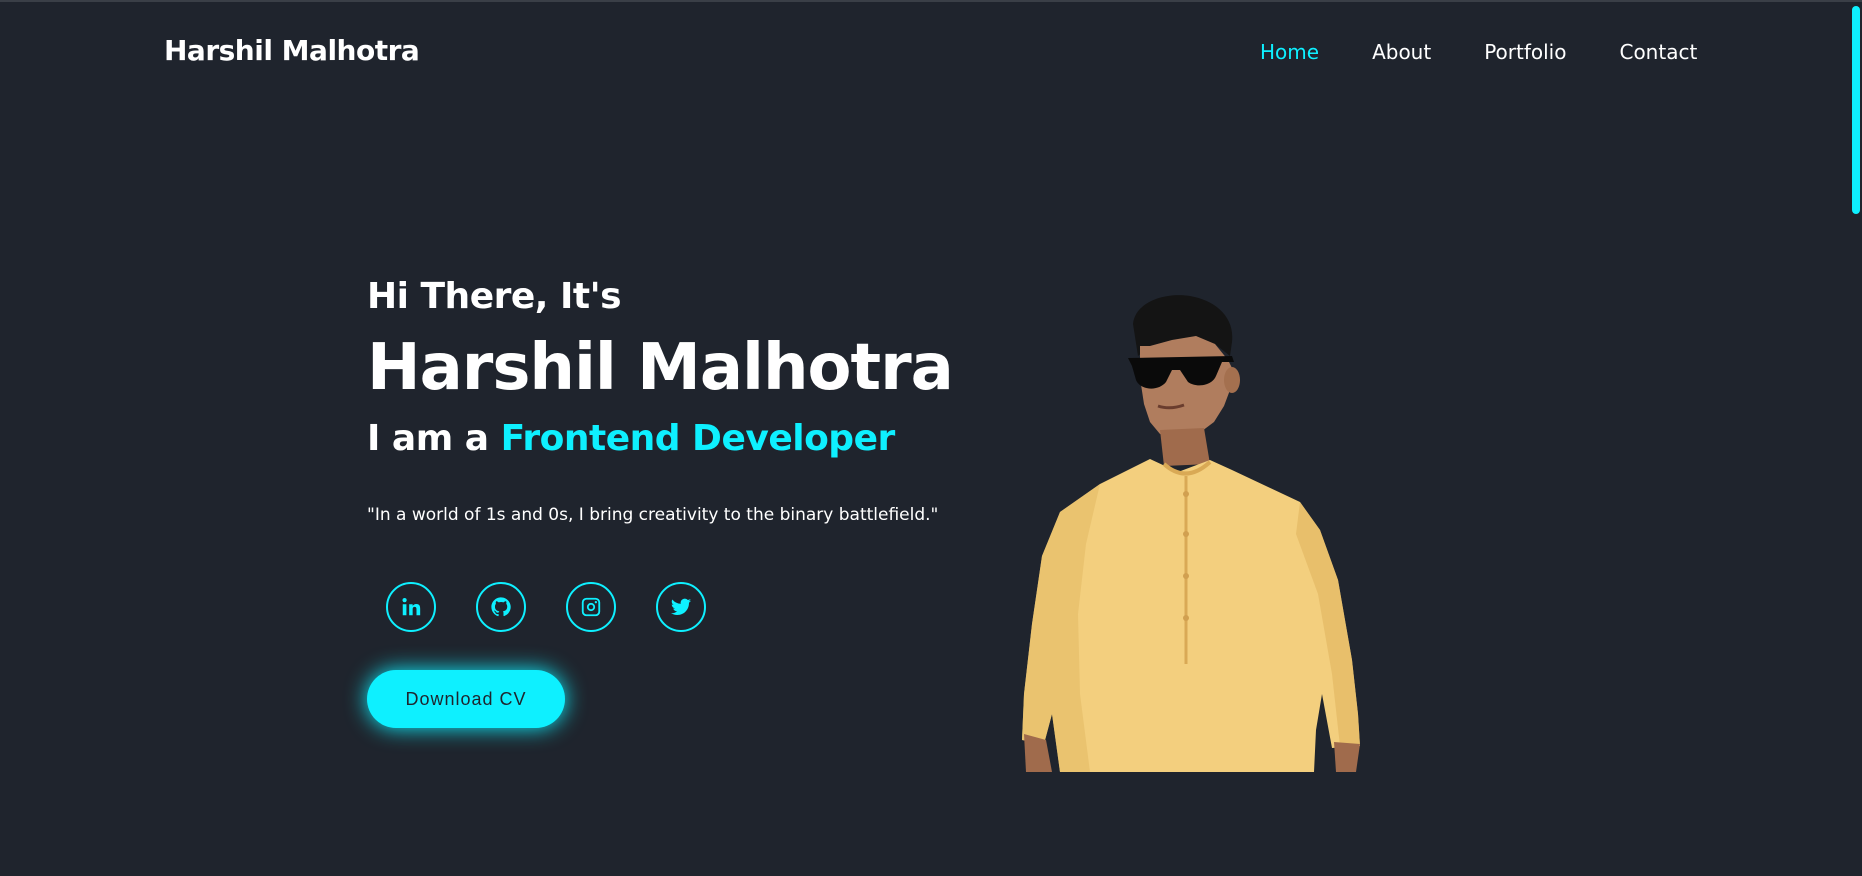 This screenshot has width=1862, height=876. I want to click on site-logo: Harshil Malhotra, so click(292, 50).